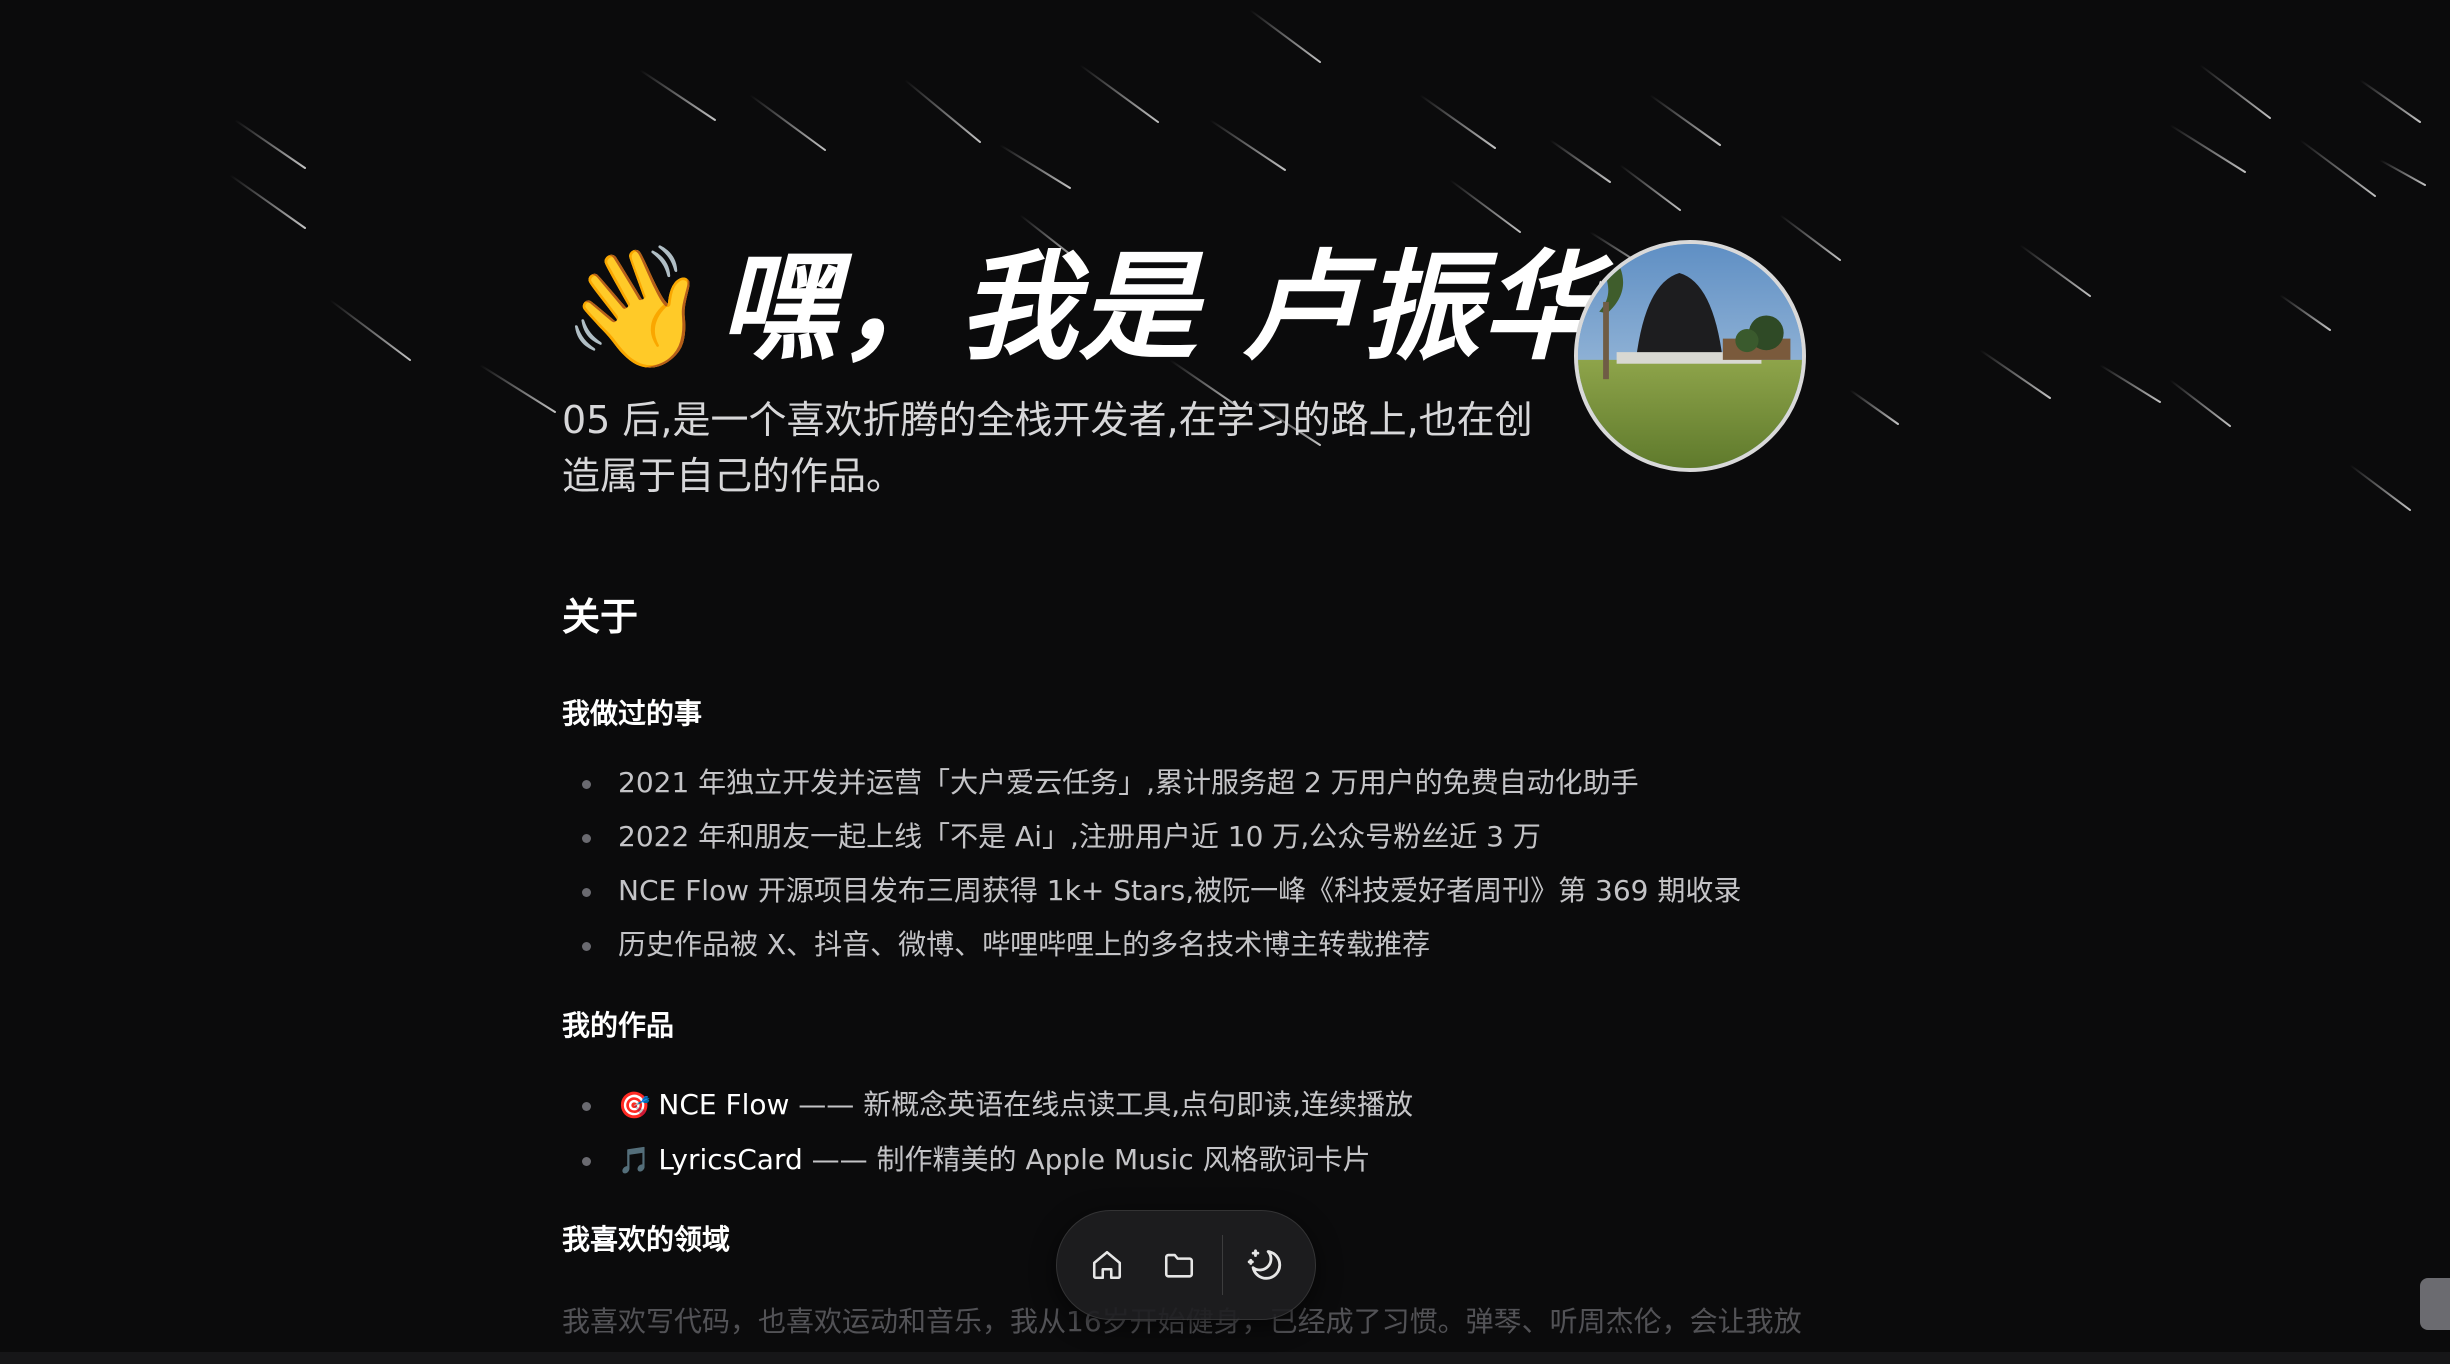  Describe the element at coordinates (723, 1104) in the screenshot. I see `work-name-link: NCE Flow` at that location.